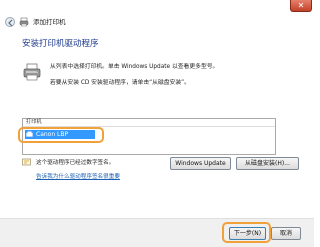 The width and height of the screenshot is (320, 247). What do you see at coordinates (246, 232) in the screenshot?
I see `next-button-highlight` at bounding box center [246, 232].